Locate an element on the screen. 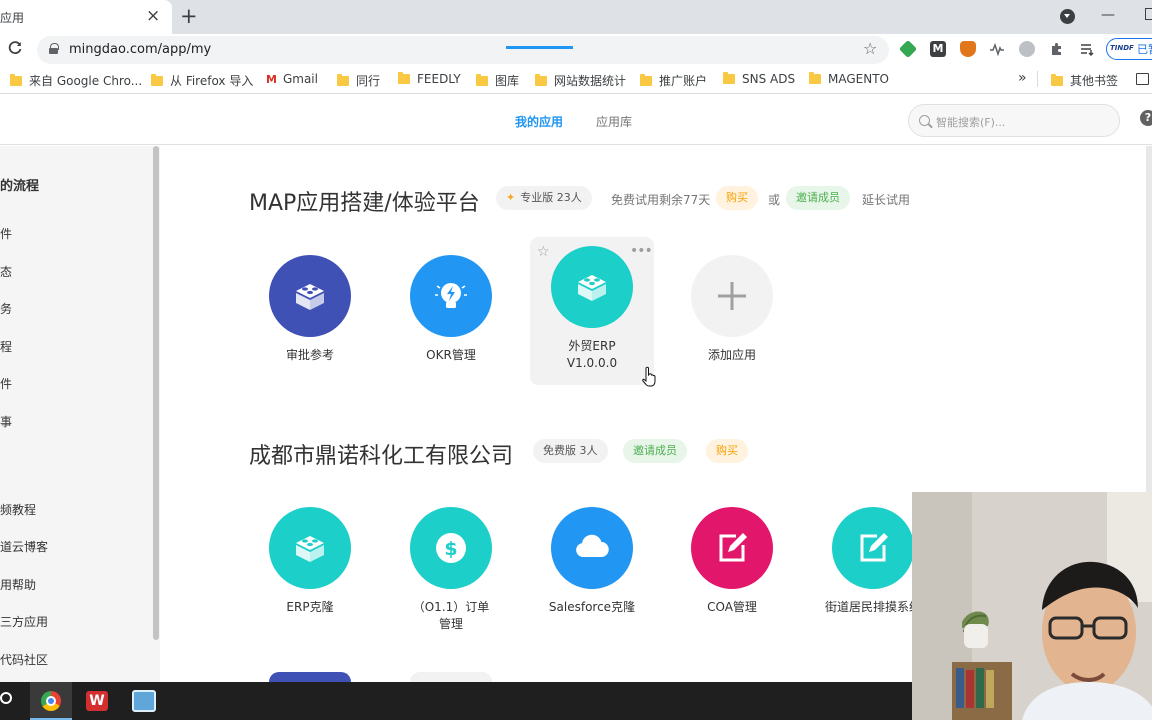  app-name: Salesforce克隆 is located at coordinates (592, 607).